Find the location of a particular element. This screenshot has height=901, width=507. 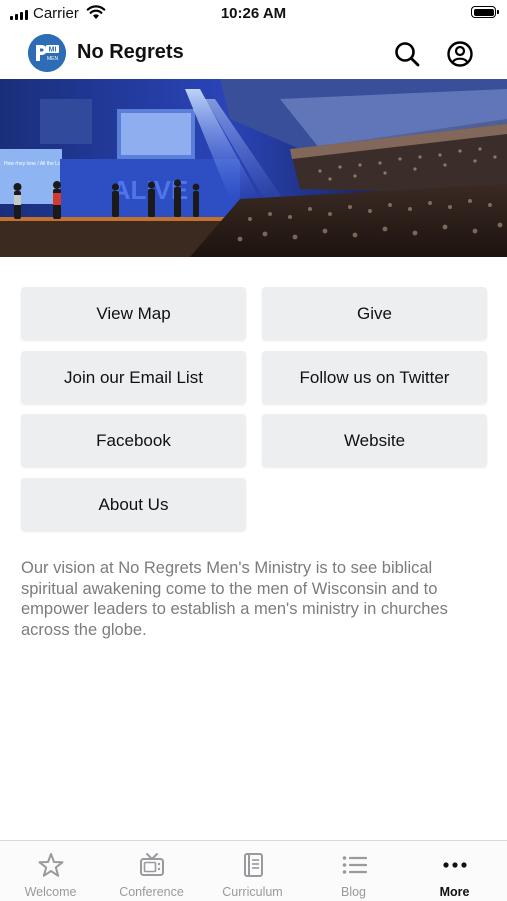

about-us-button: About Us is located at coordinates (133, 504).